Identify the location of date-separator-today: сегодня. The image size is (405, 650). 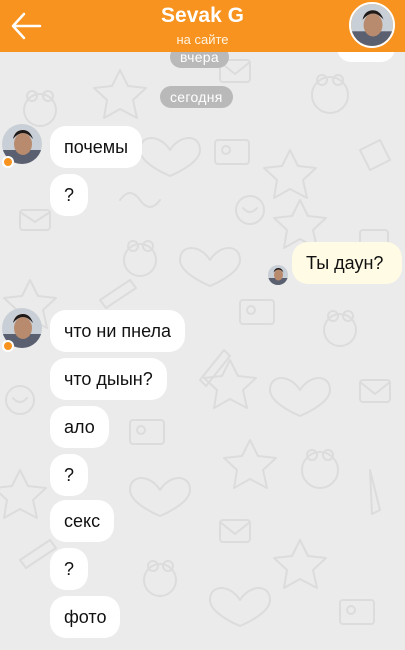
(196, 97).